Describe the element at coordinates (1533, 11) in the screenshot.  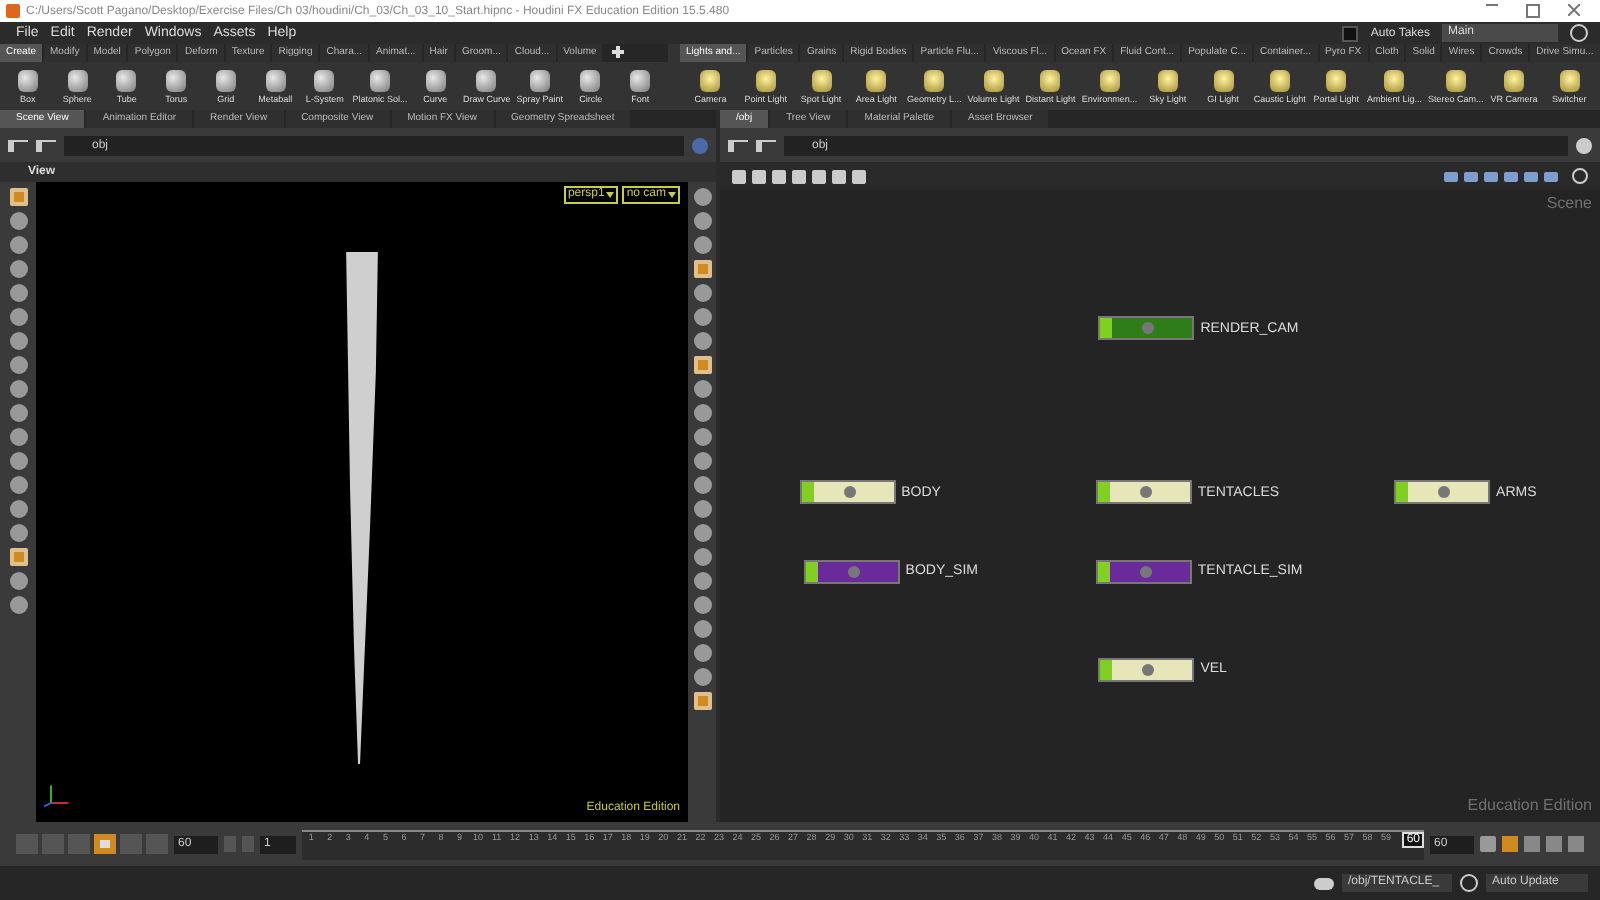
I see `maximize-icon` at that location.